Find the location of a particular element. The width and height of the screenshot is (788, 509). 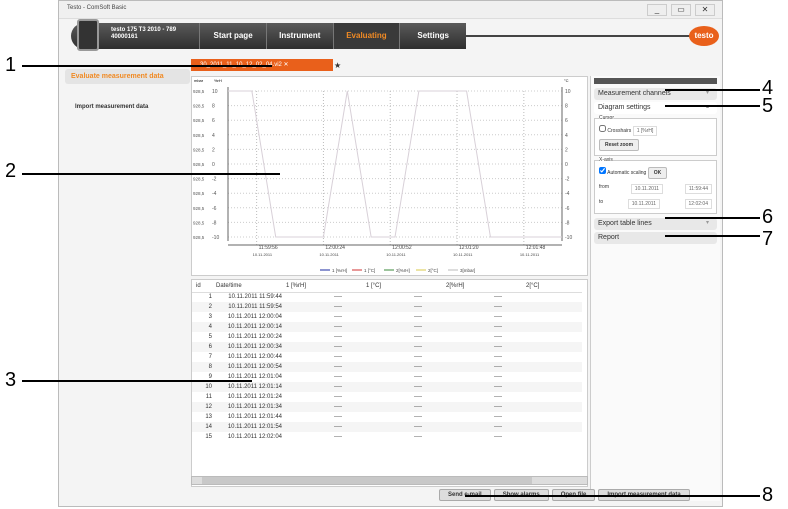

nav-import-measurement-data: Import measurement data is located at coordinates (127, 107).